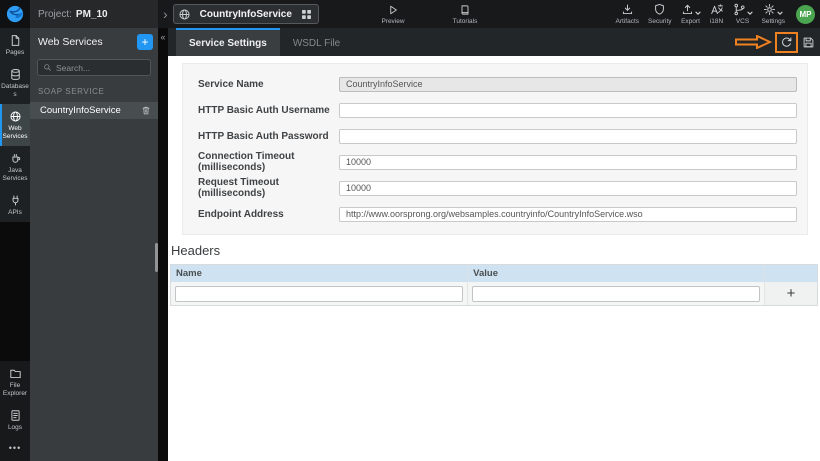  I want to click on export-button: Export, so click(691, 14).